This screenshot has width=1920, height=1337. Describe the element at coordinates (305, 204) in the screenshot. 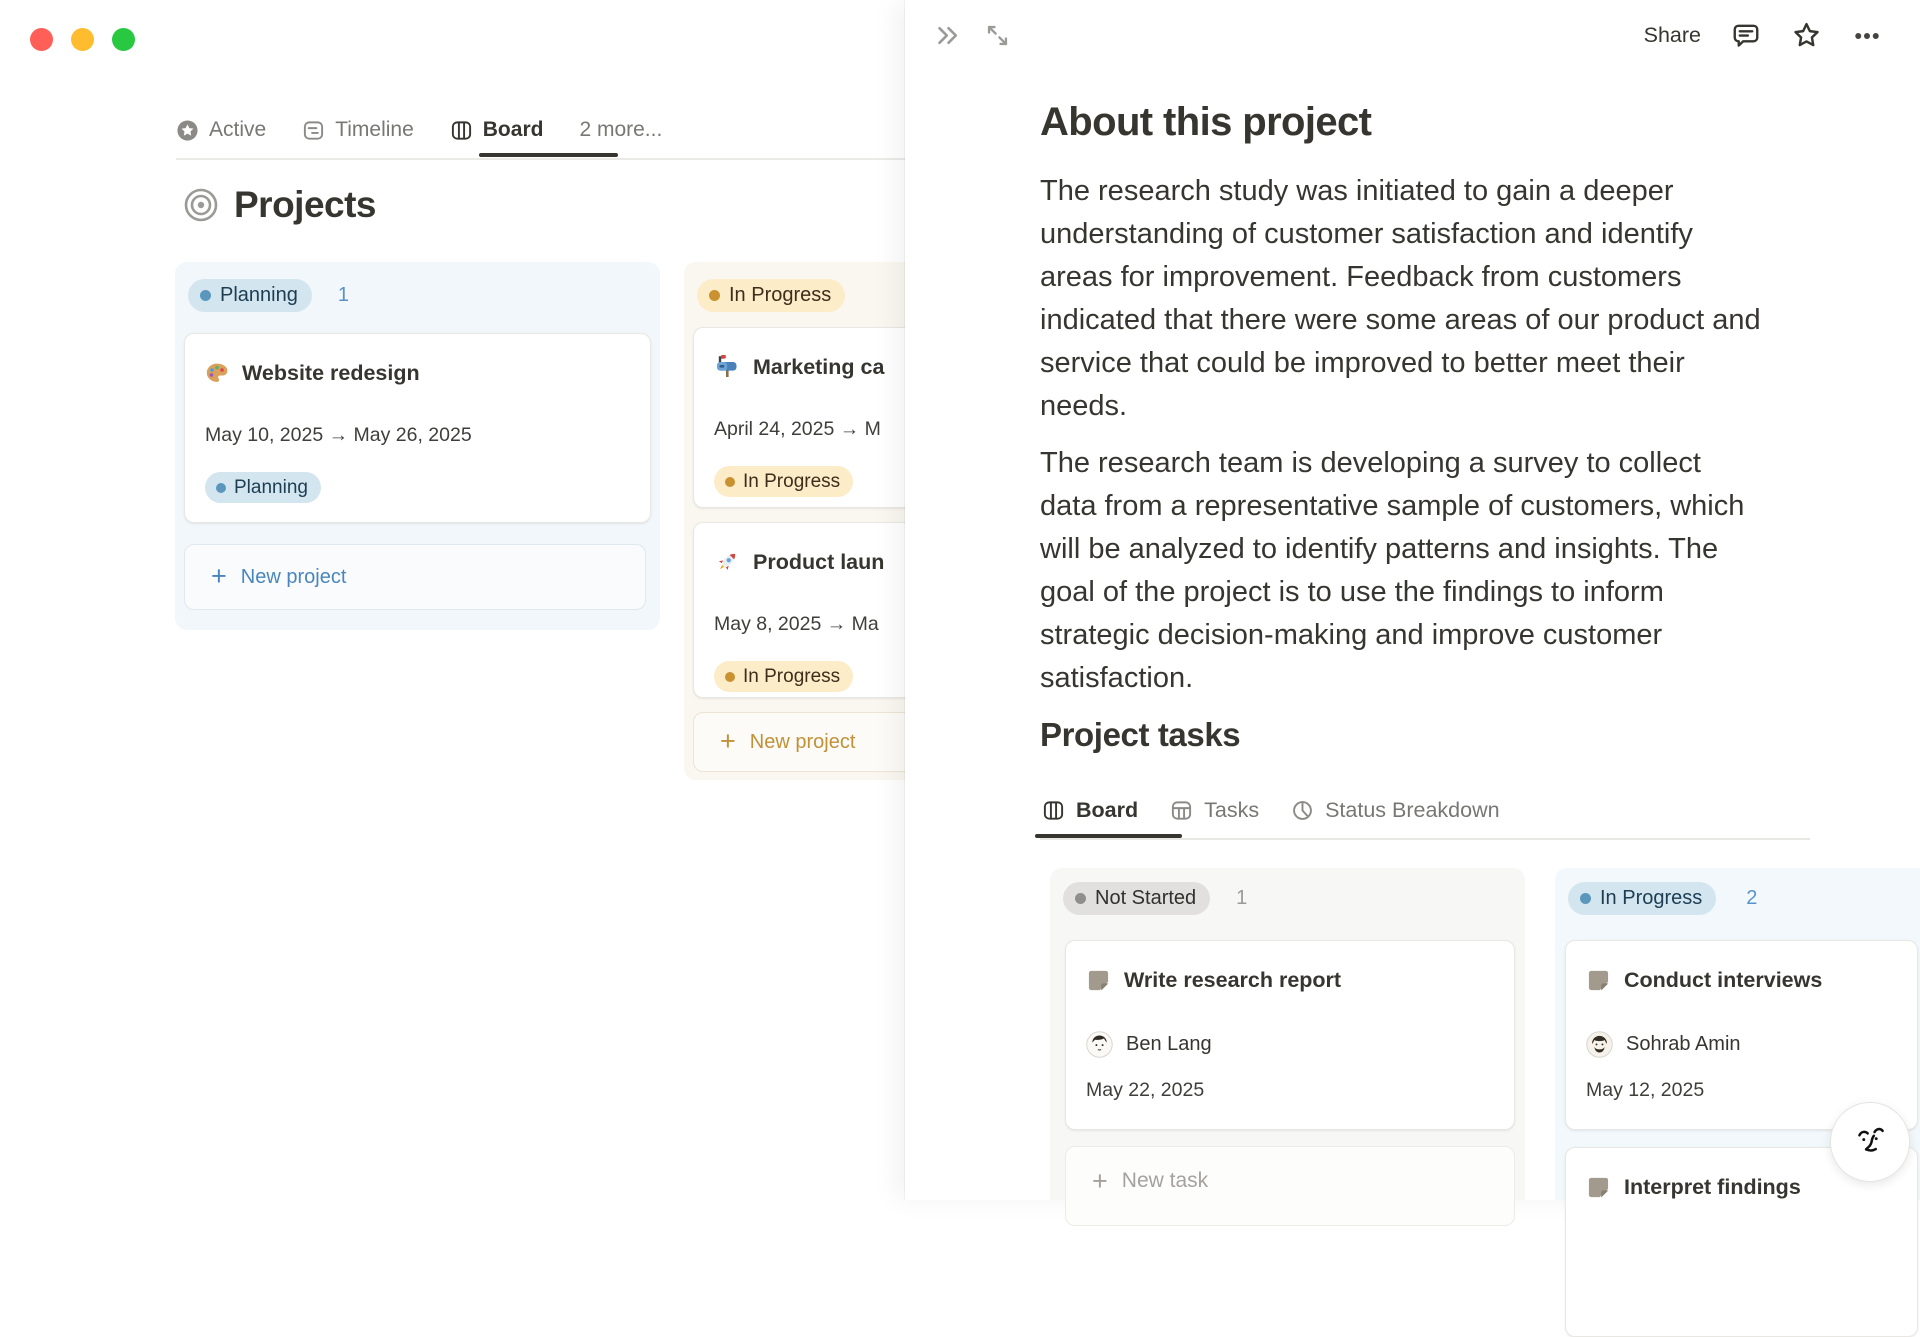

I see `page-title: Projects` at that location.